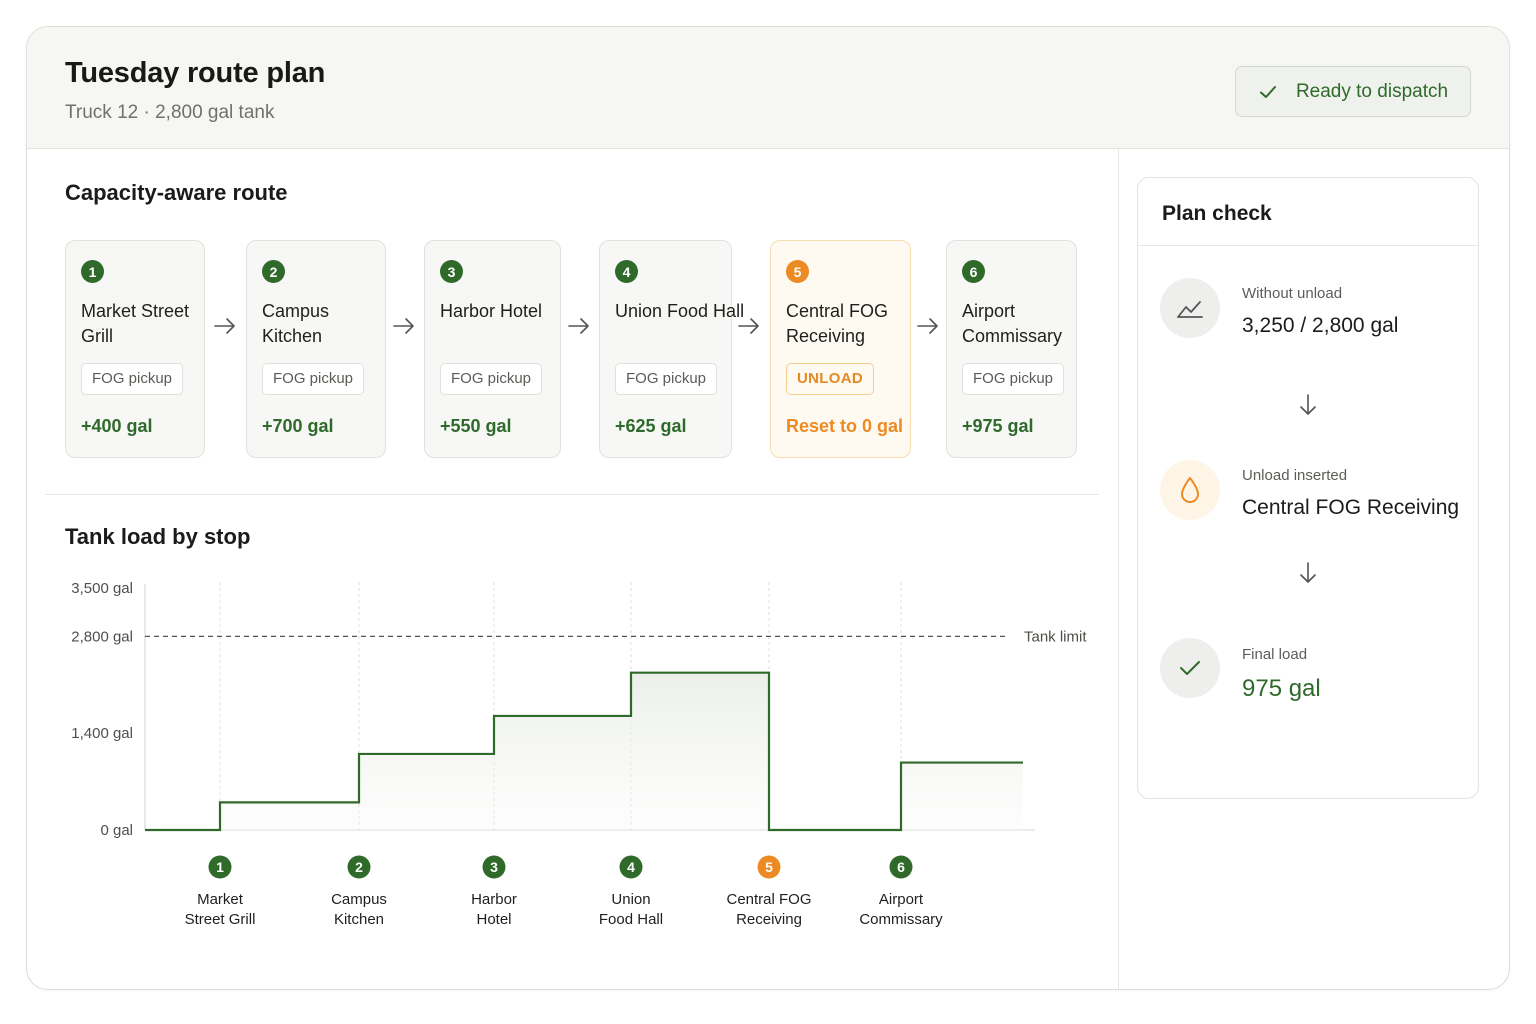  Describe the element at coordinates (631, 909) in the screenshot. I see `x-category-label: Union Food Hall` at that location.